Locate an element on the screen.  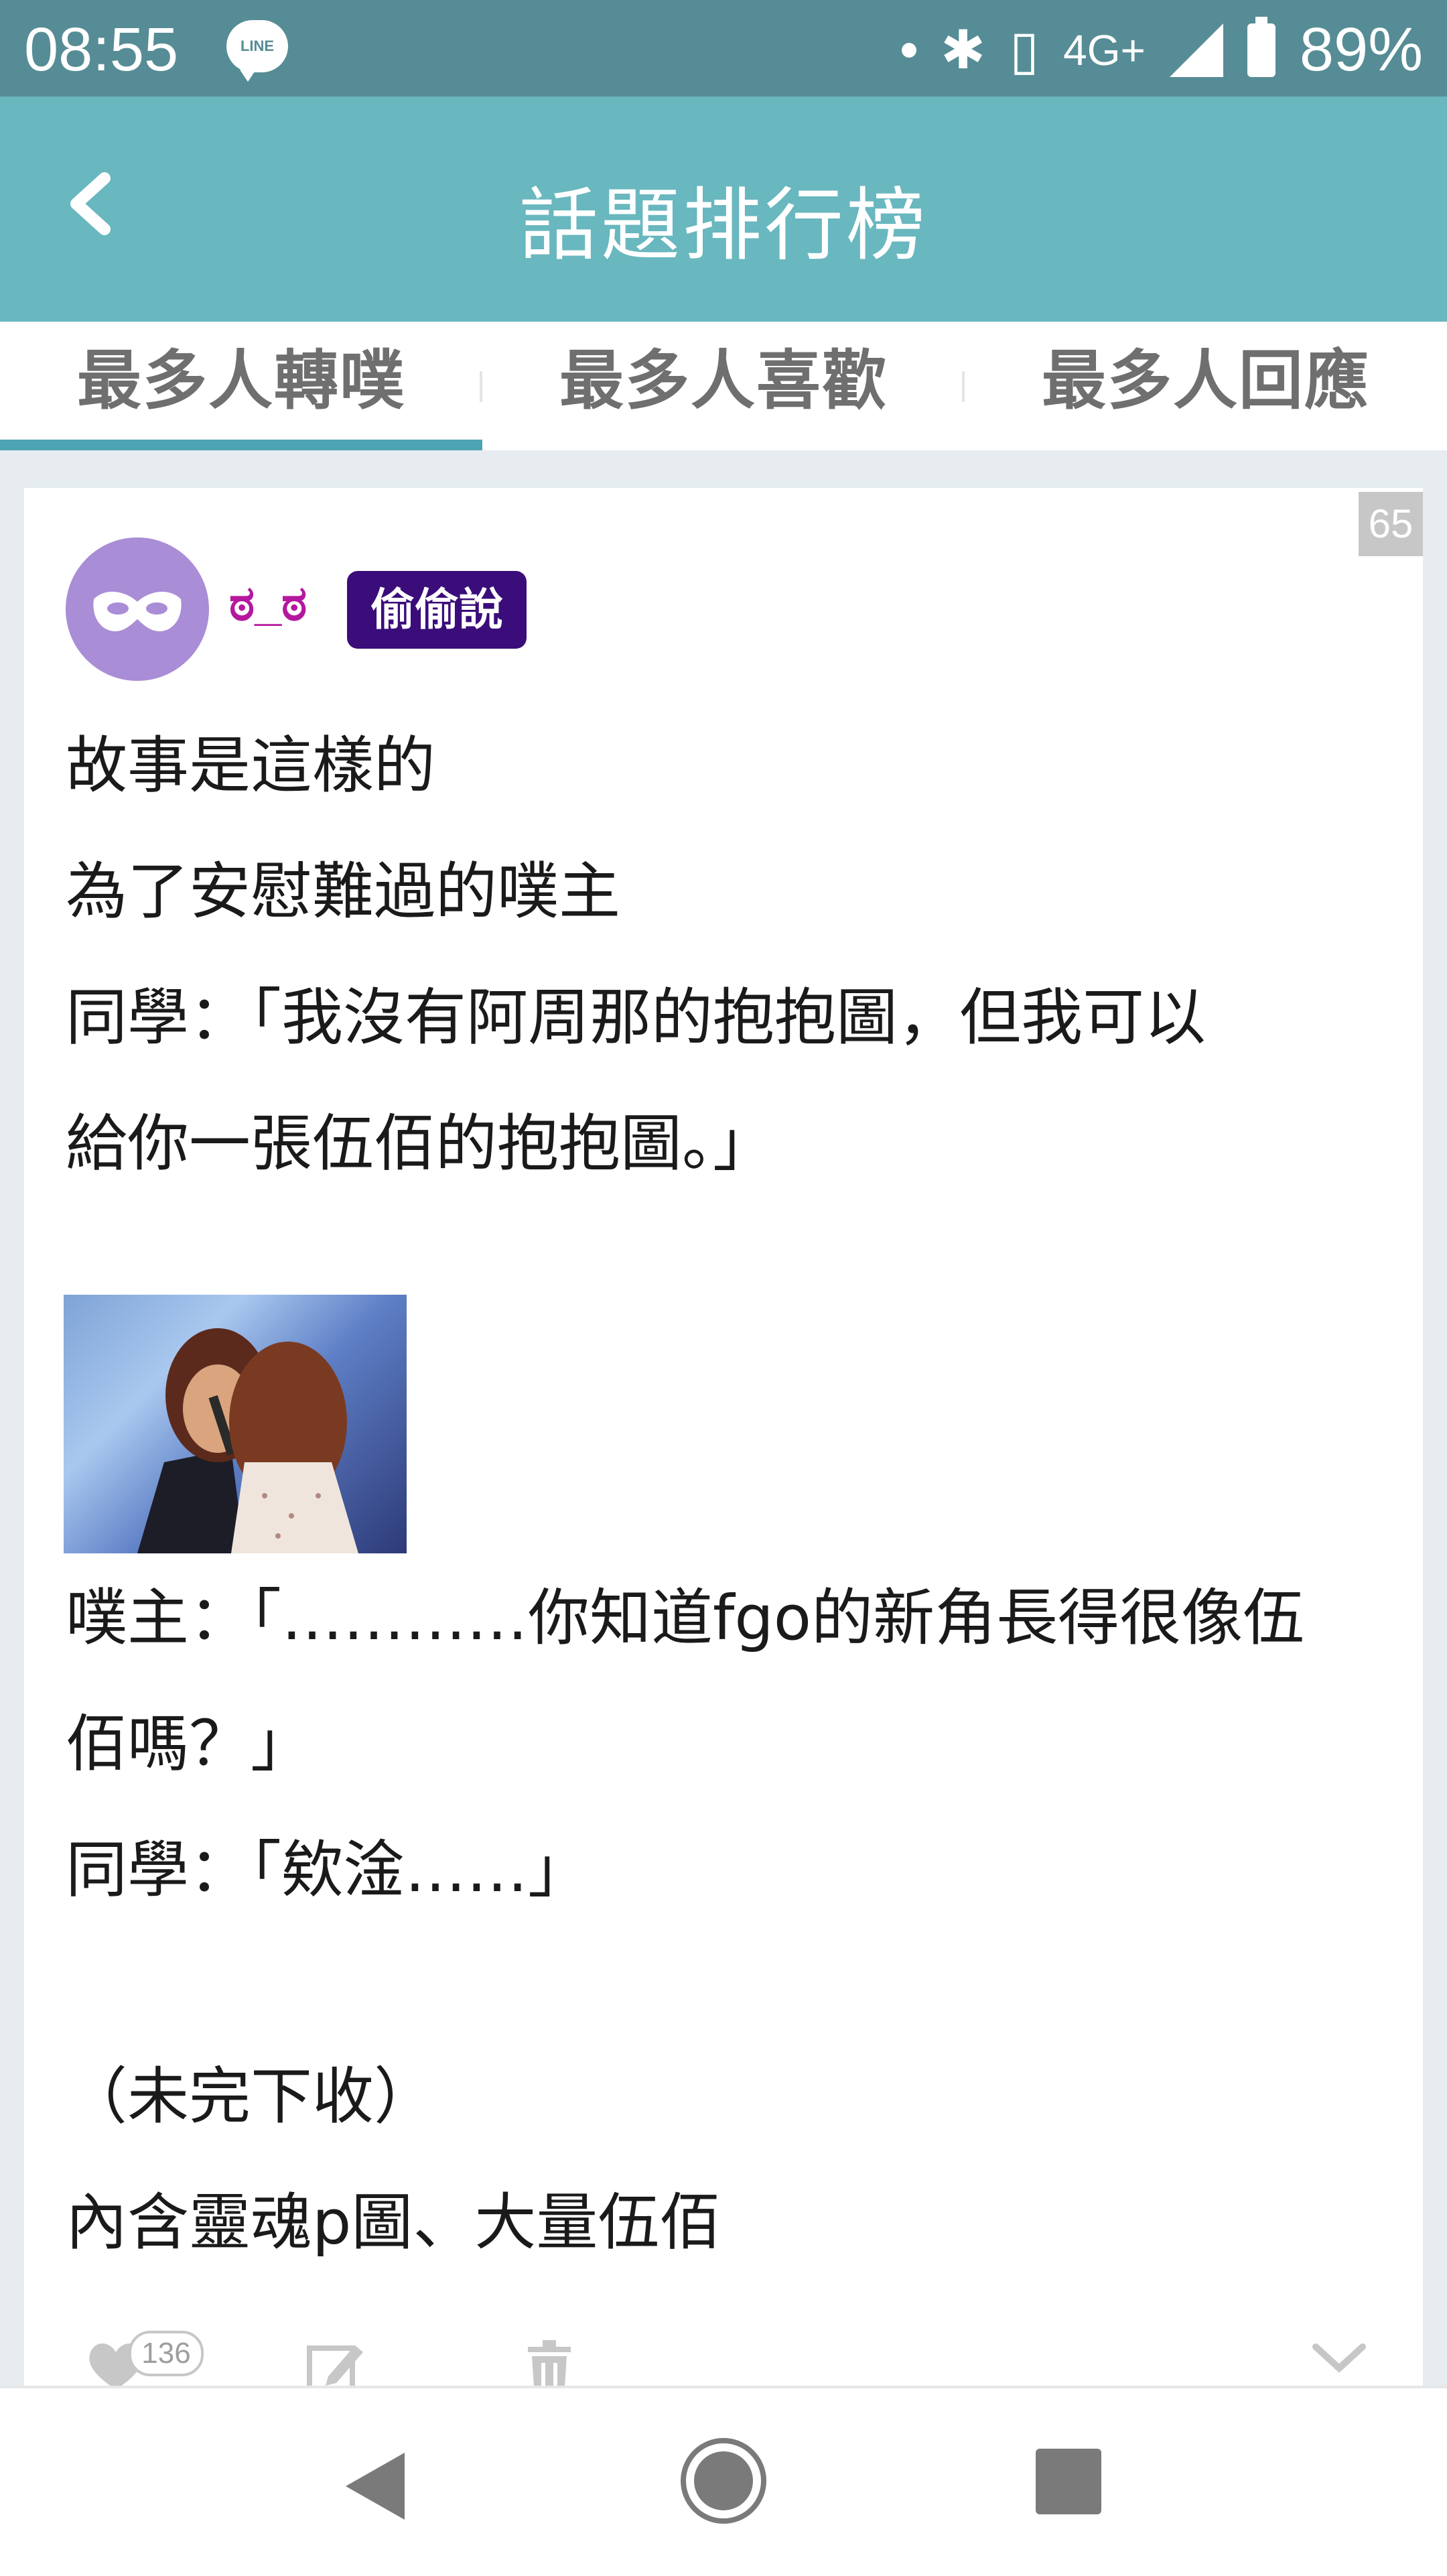
tab-label: 最多人回應 is located at coordinates (1206, 380).